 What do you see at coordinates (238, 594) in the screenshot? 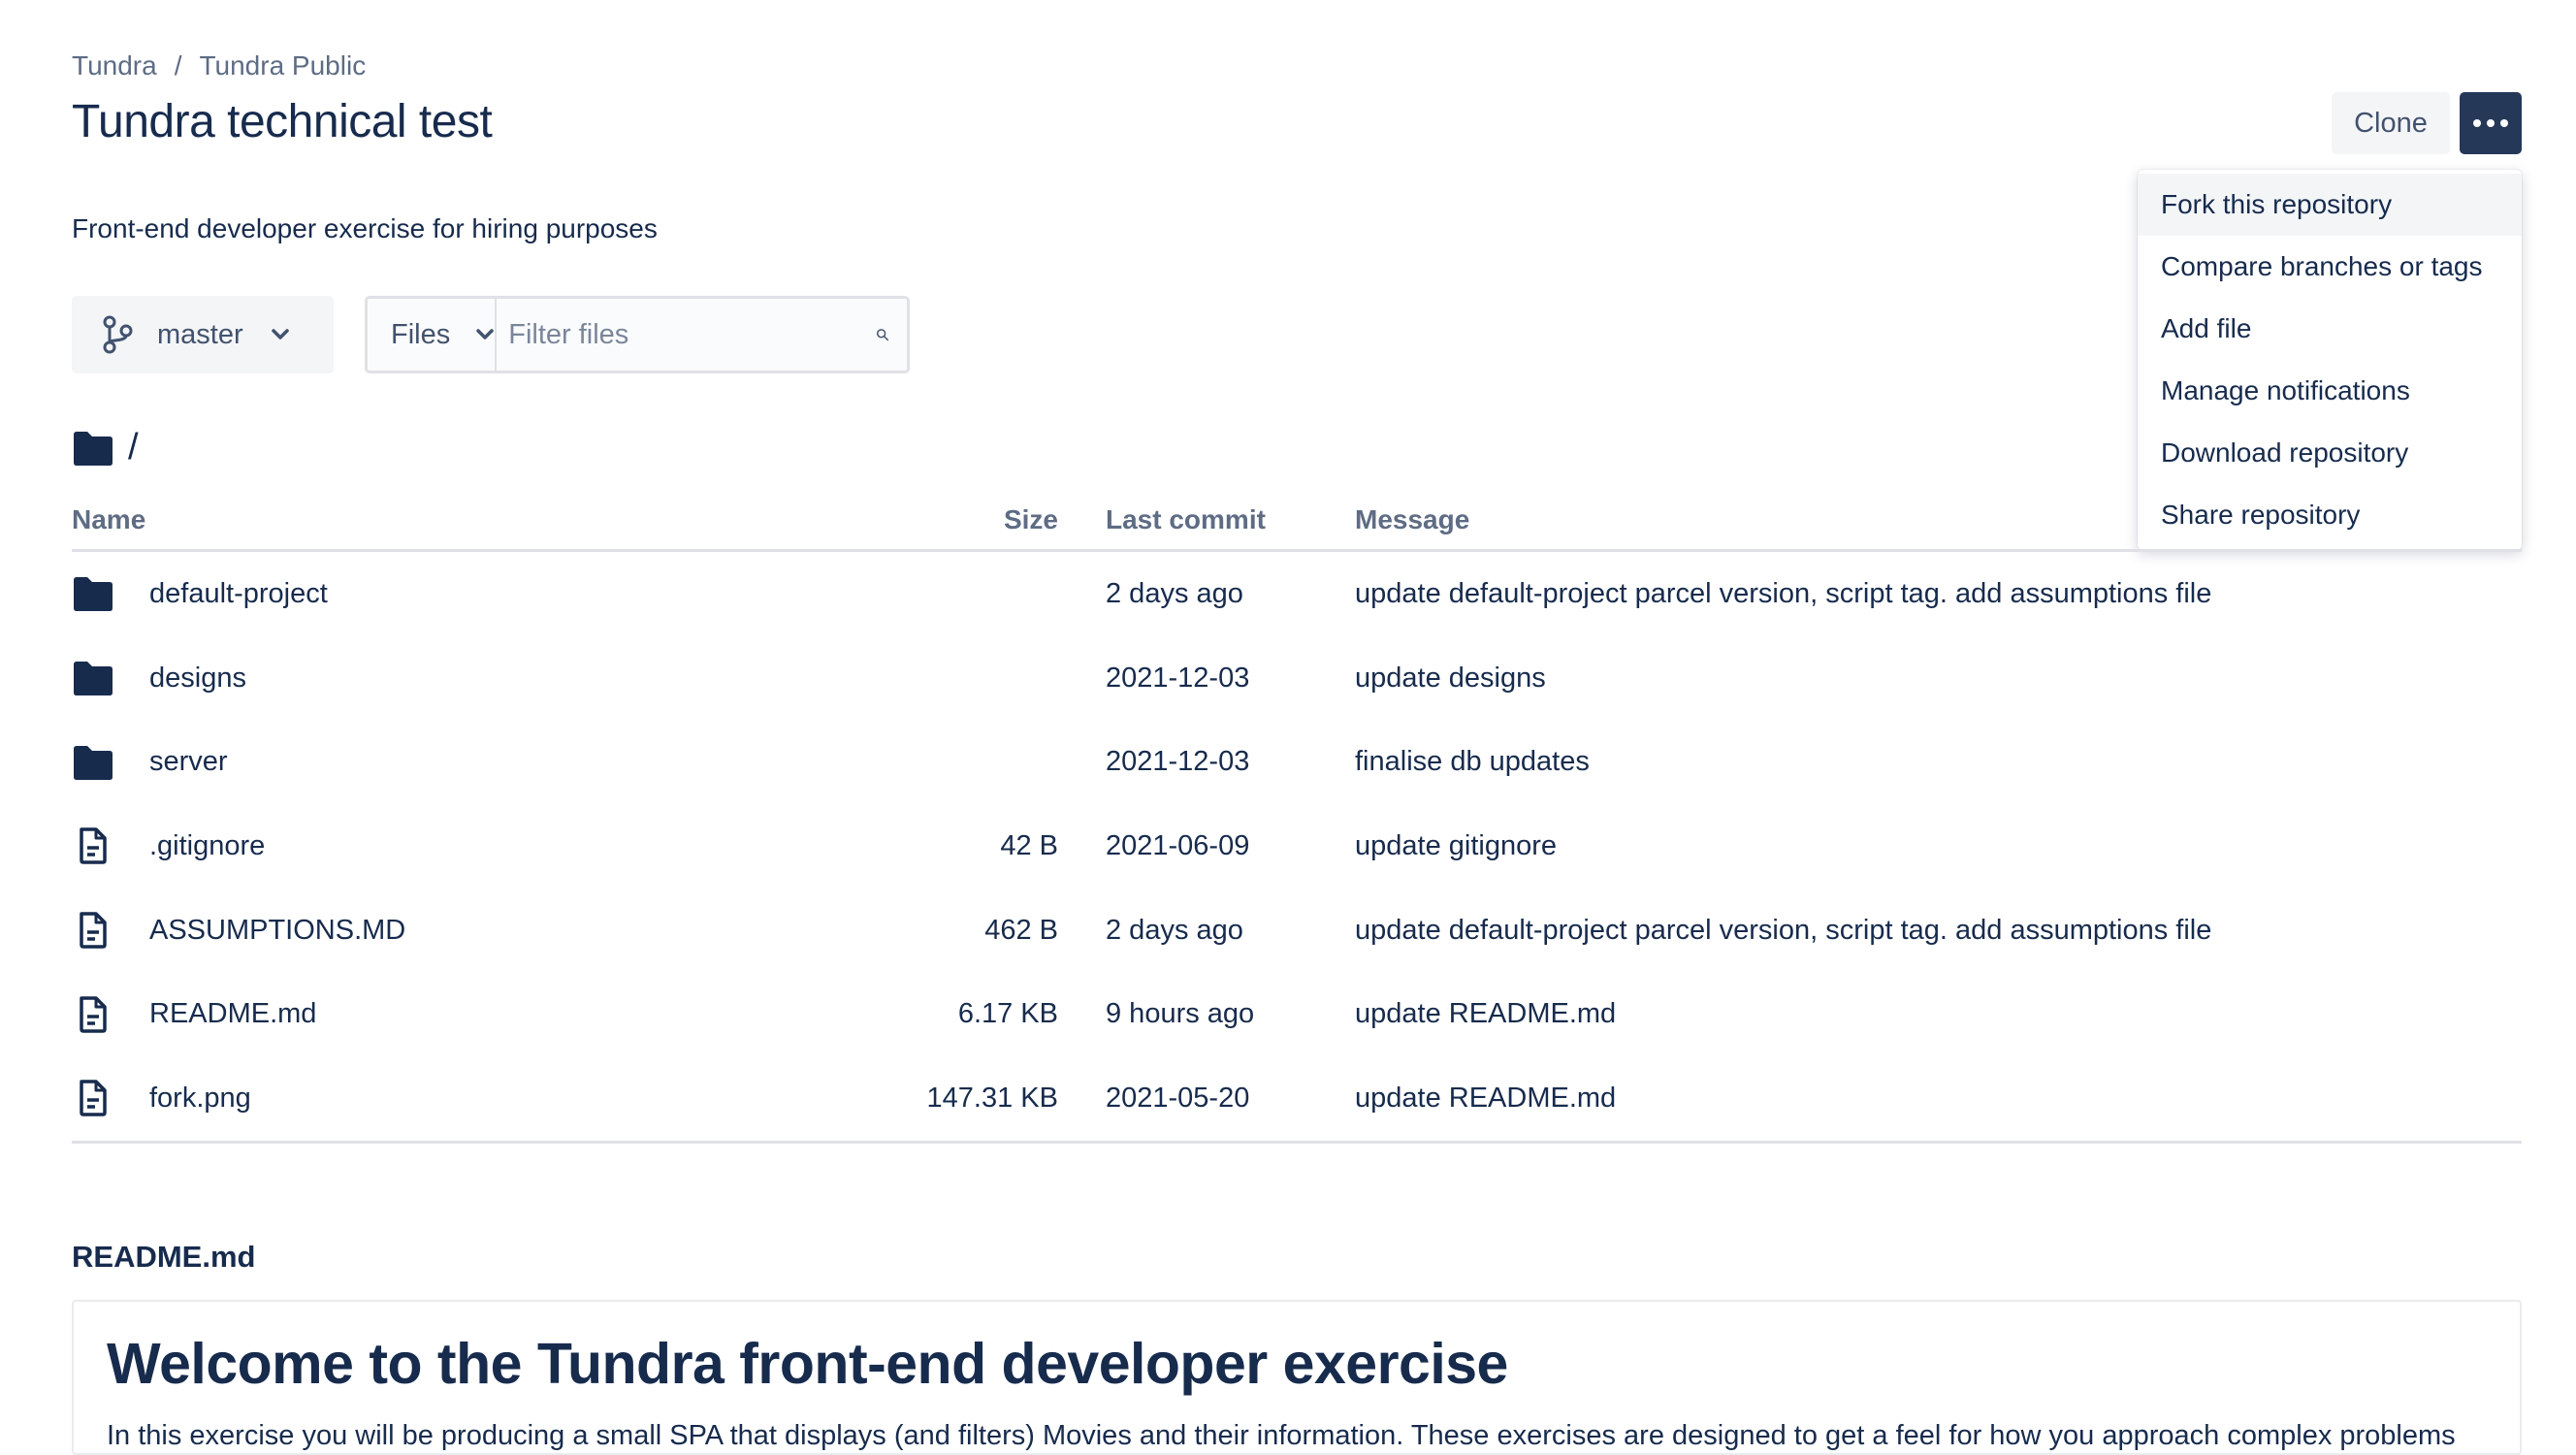
I see `file-name-link: default-project` at bounding box center [238, 594].